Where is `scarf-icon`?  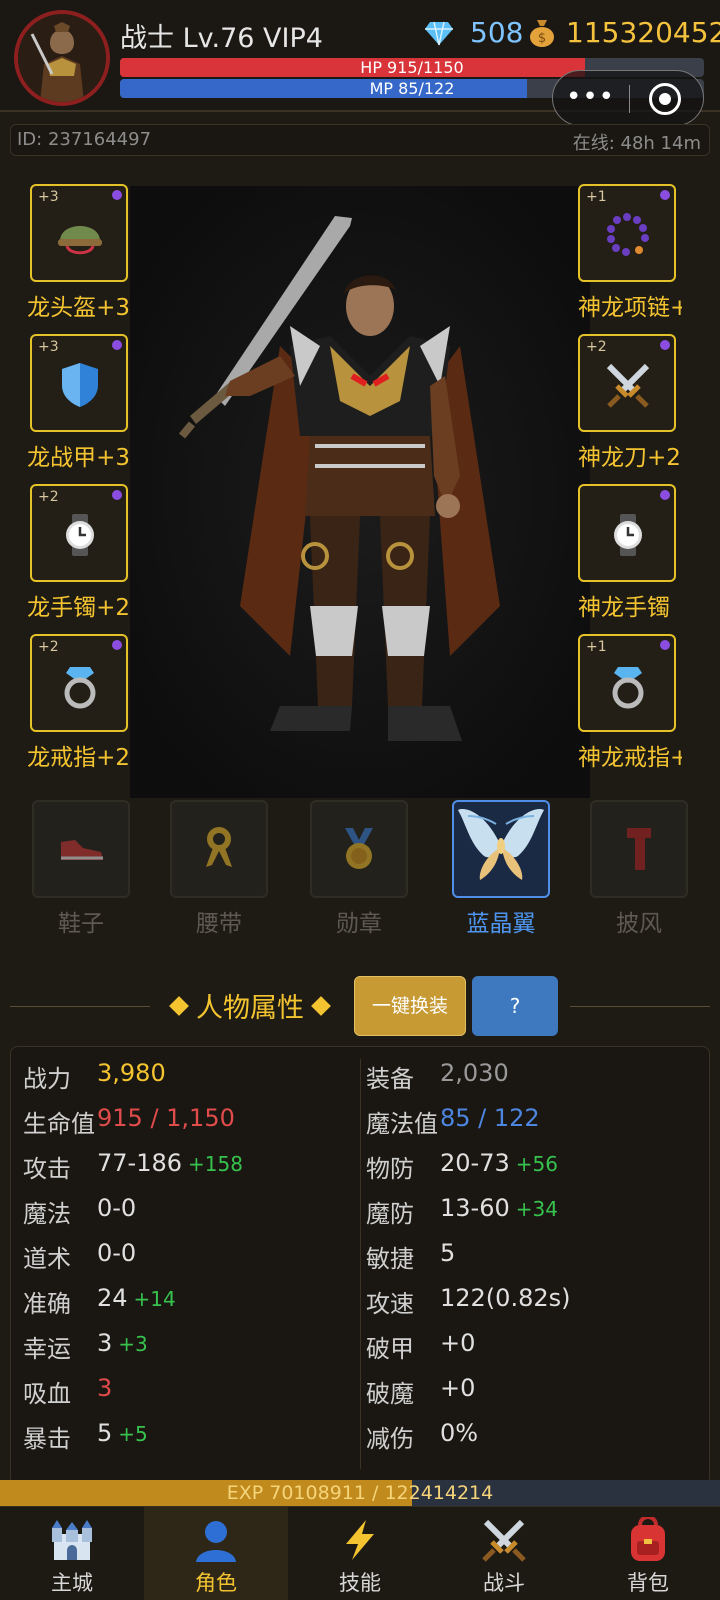
scarf-icon is located at coordinates (639, 849).